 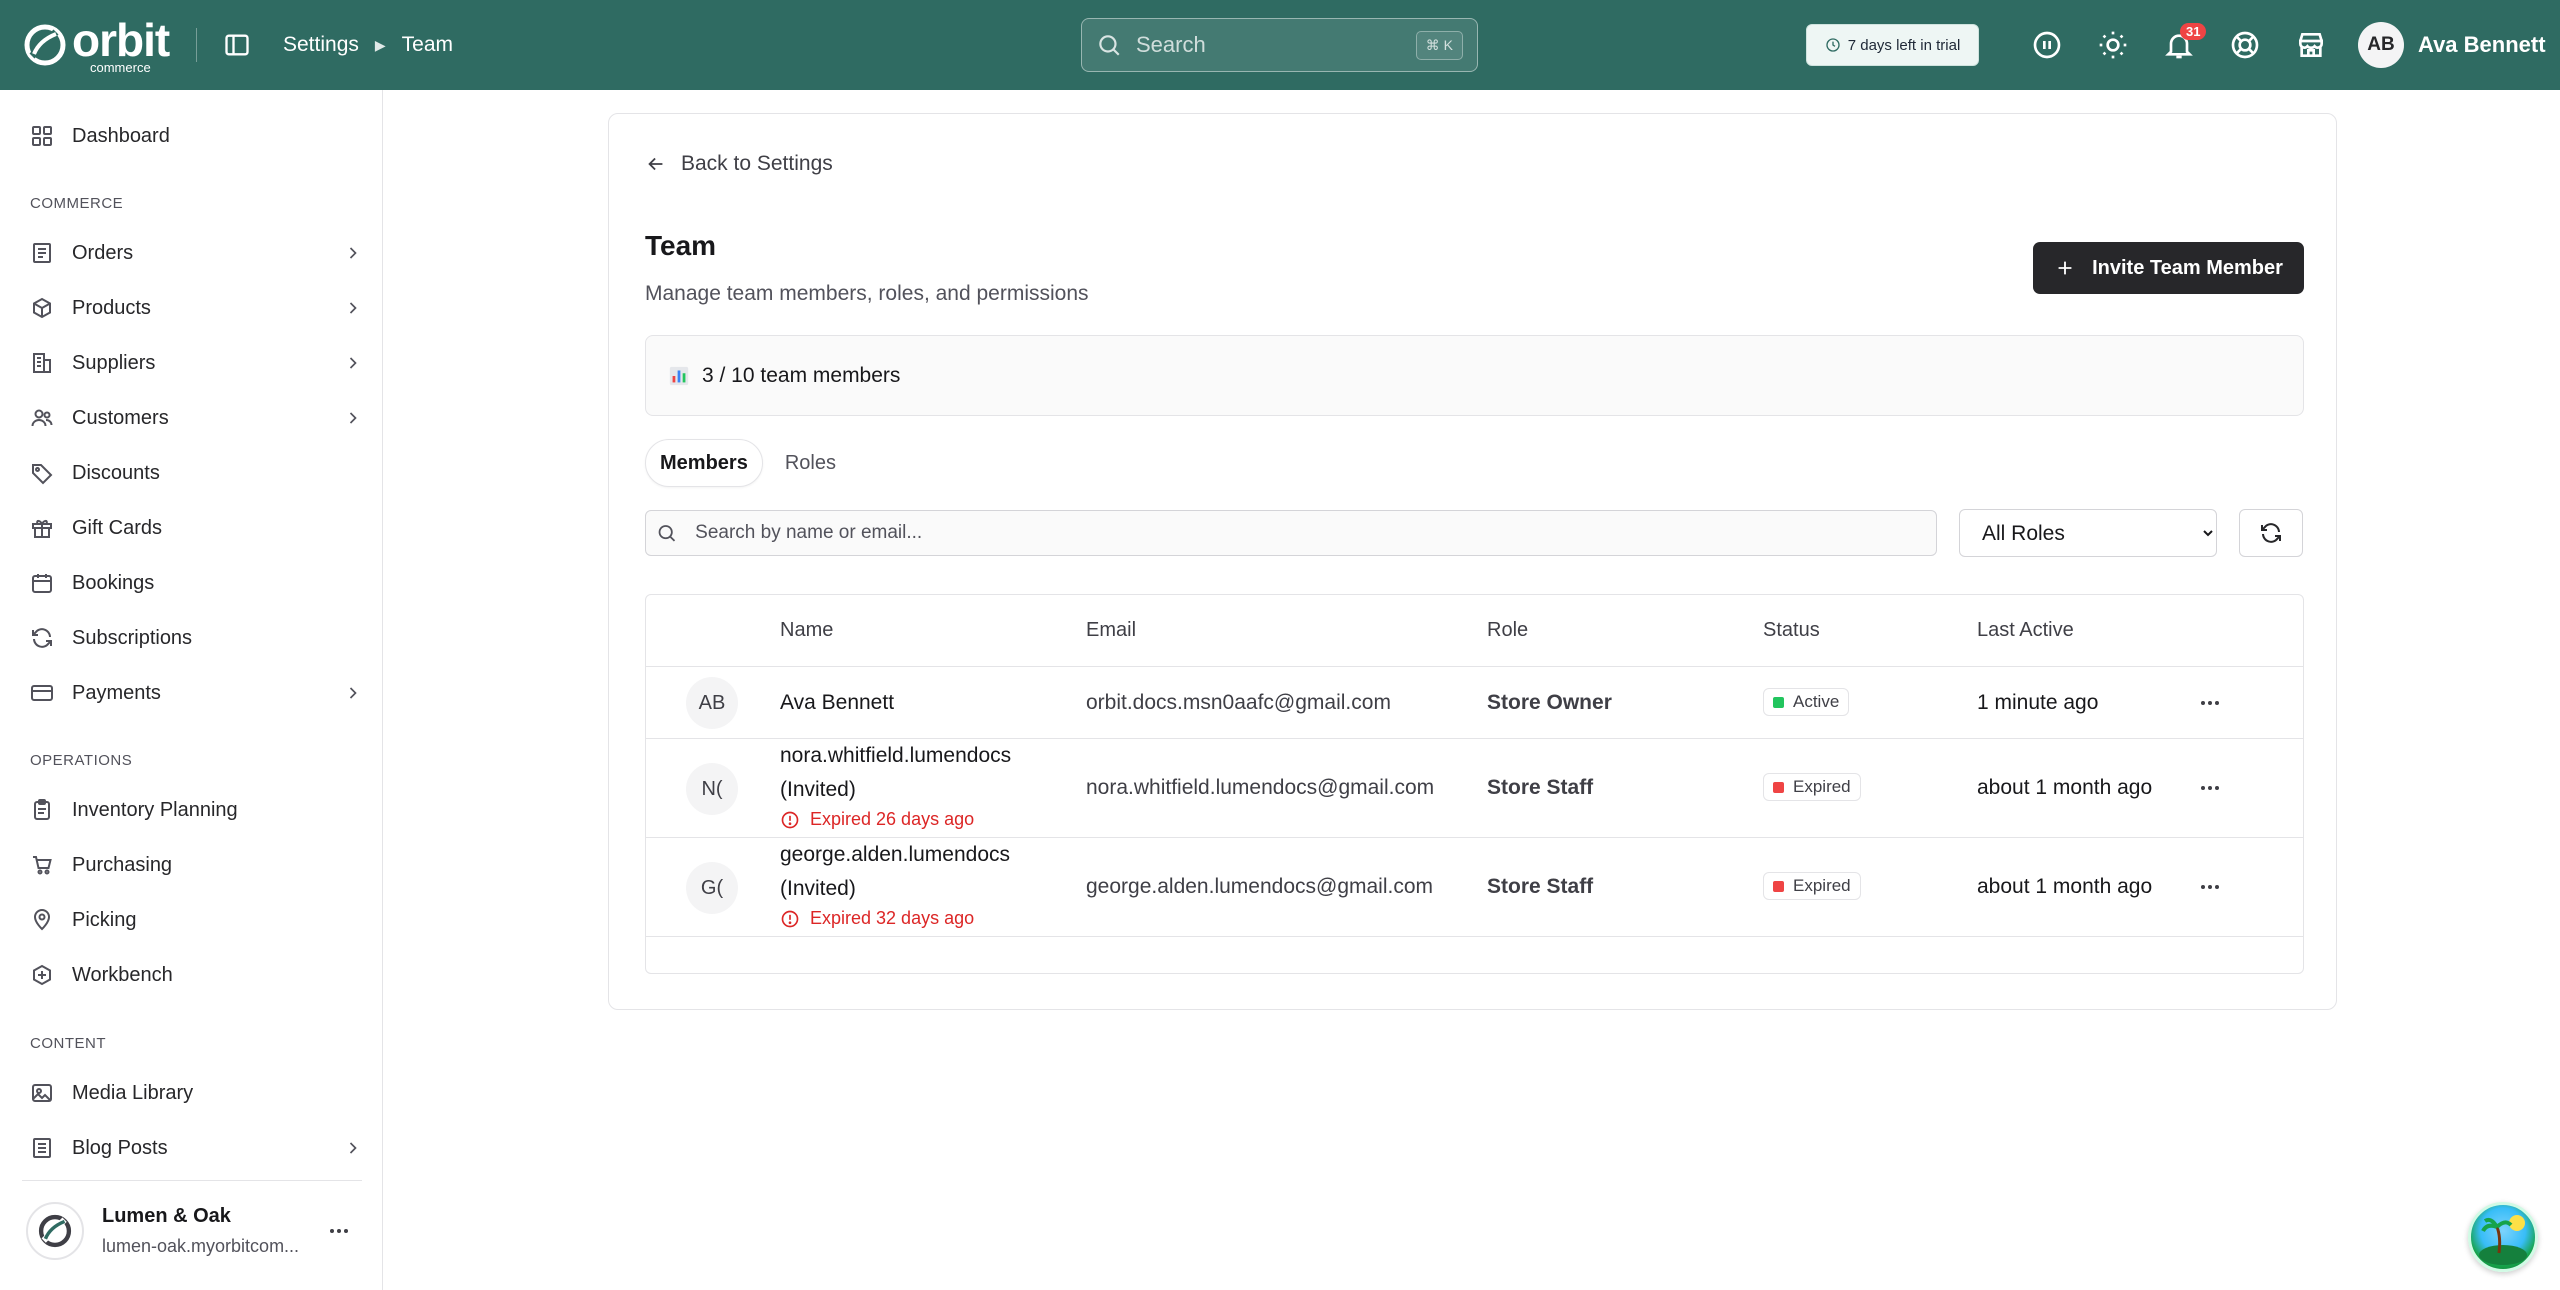 I want to click on sidebar-item-inventory-planning: Inventory Planning, so click(x=190, y=810).